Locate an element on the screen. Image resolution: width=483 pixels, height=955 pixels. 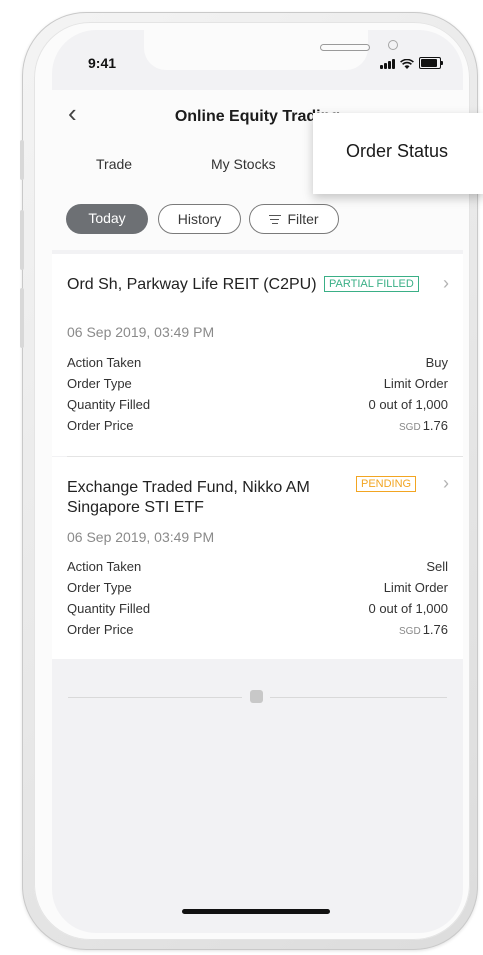
filter-chip-label: Filter is located at coordinates (303, 219).